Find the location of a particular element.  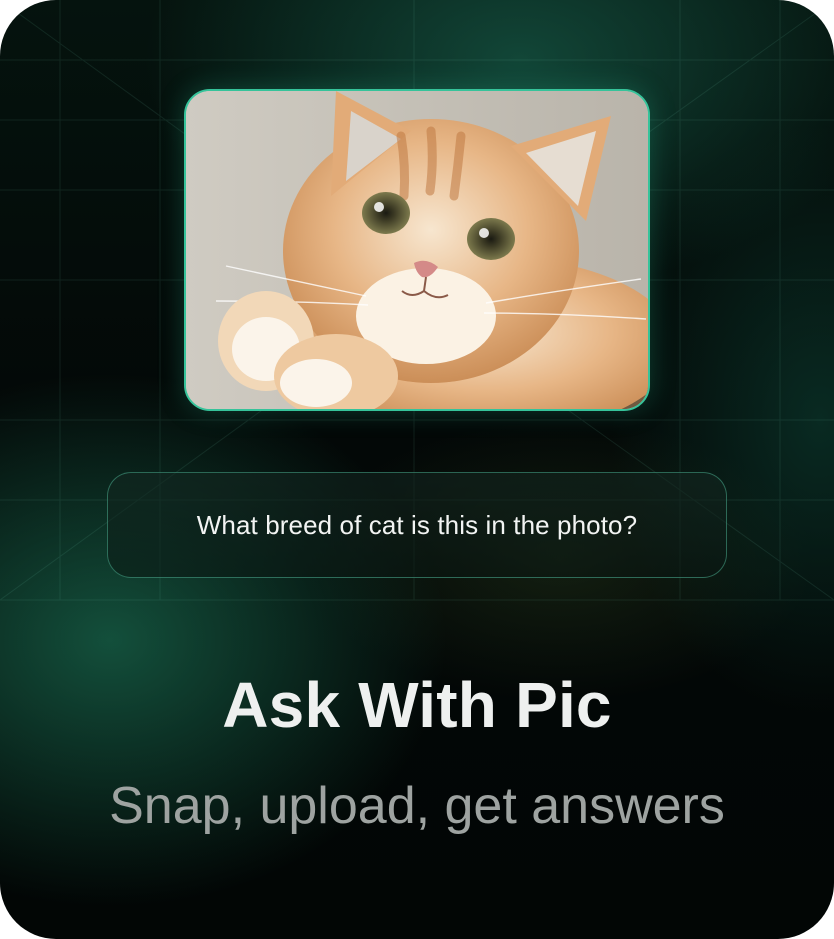

page-subtitle: Snap, upload, get answers is located at coordinates (417, 806).